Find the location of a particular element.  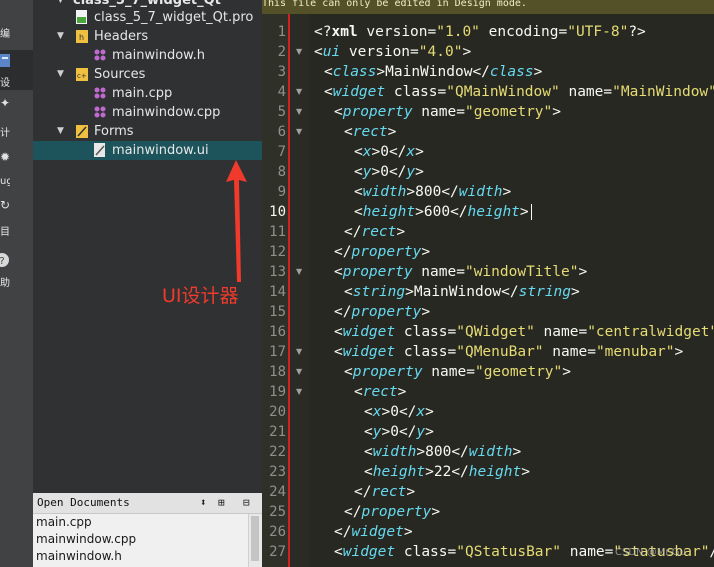

code-line: <property name="windowTitle"> is located at coordinates (460, 272).